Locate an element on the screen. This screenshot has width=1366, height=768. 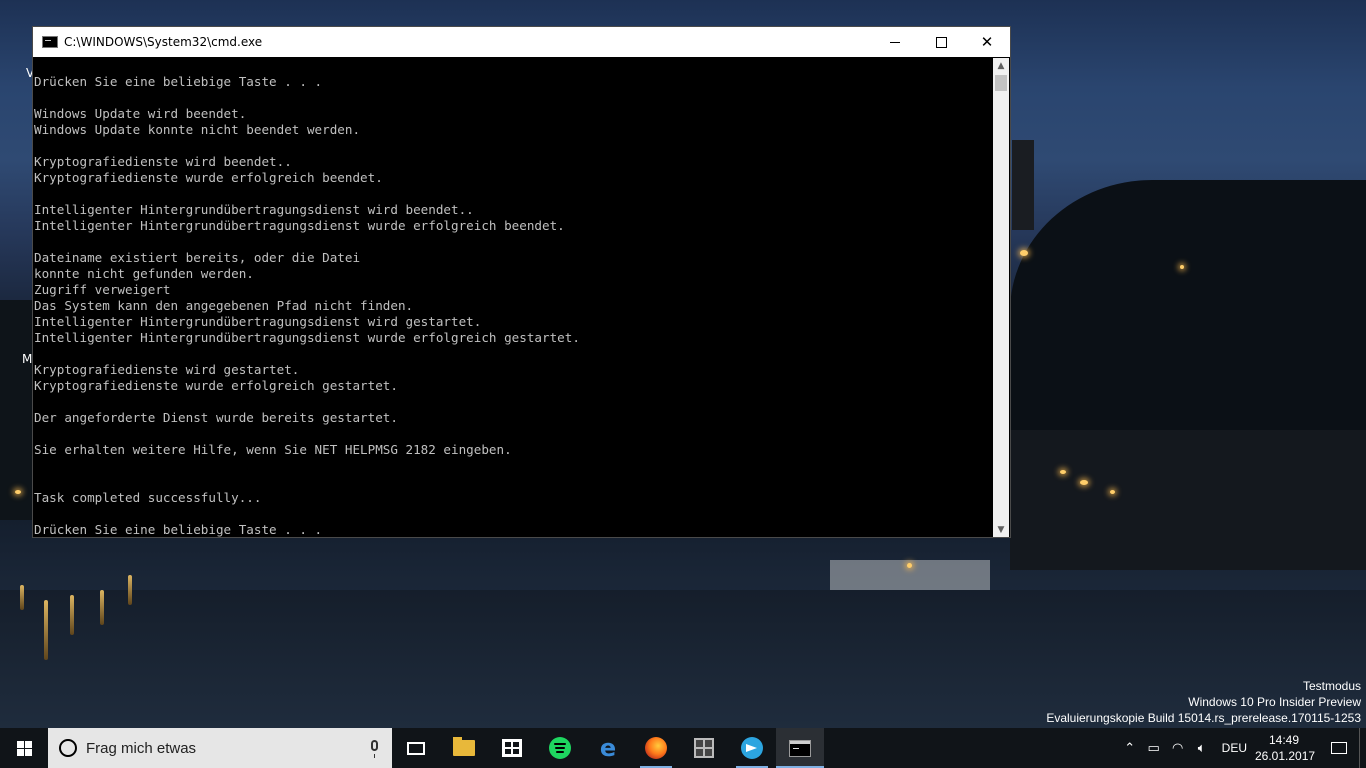
taskbar-store is located at coordinates (512, 748).